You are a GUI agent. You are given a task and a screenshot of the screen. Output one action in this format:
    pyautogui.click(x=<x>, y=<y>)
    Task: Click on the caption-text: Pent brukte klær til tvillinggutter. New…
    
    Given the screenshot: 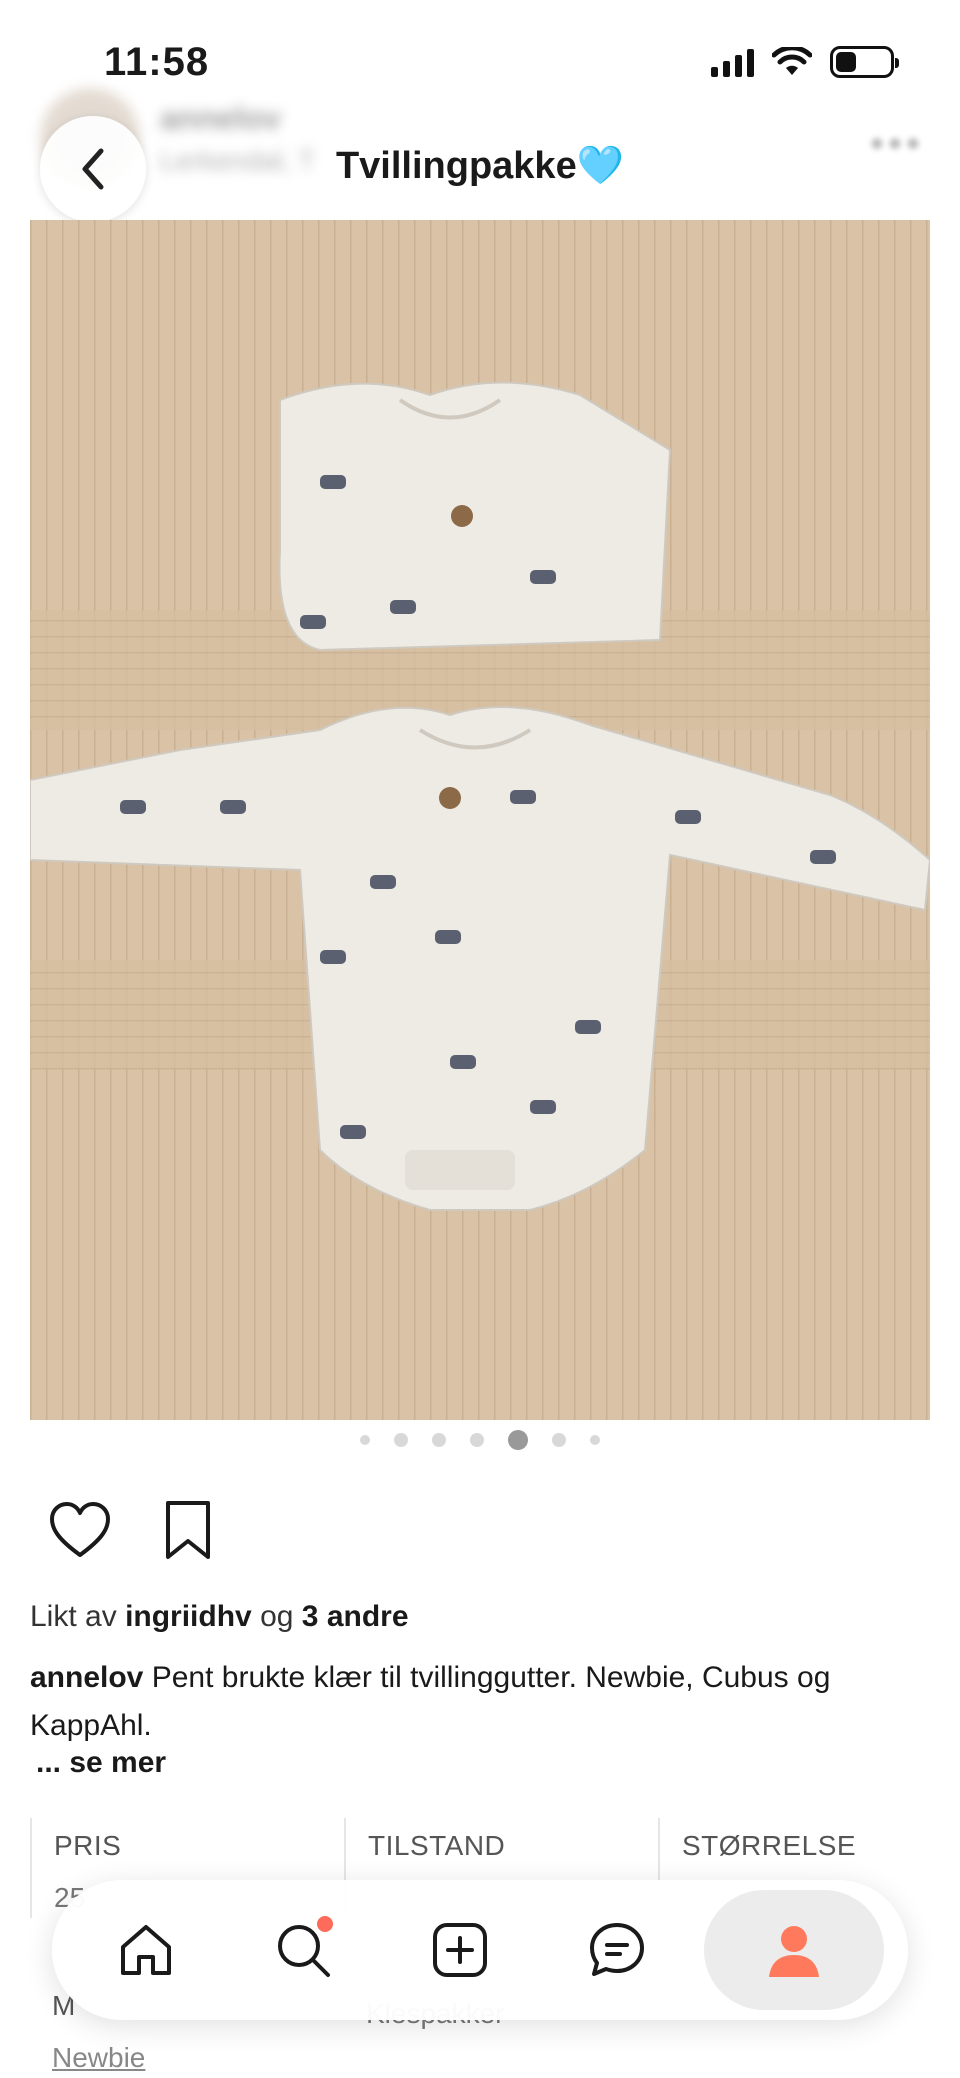 What is the action you would take?
    pyautogui.click(x=430, y=1701)
    